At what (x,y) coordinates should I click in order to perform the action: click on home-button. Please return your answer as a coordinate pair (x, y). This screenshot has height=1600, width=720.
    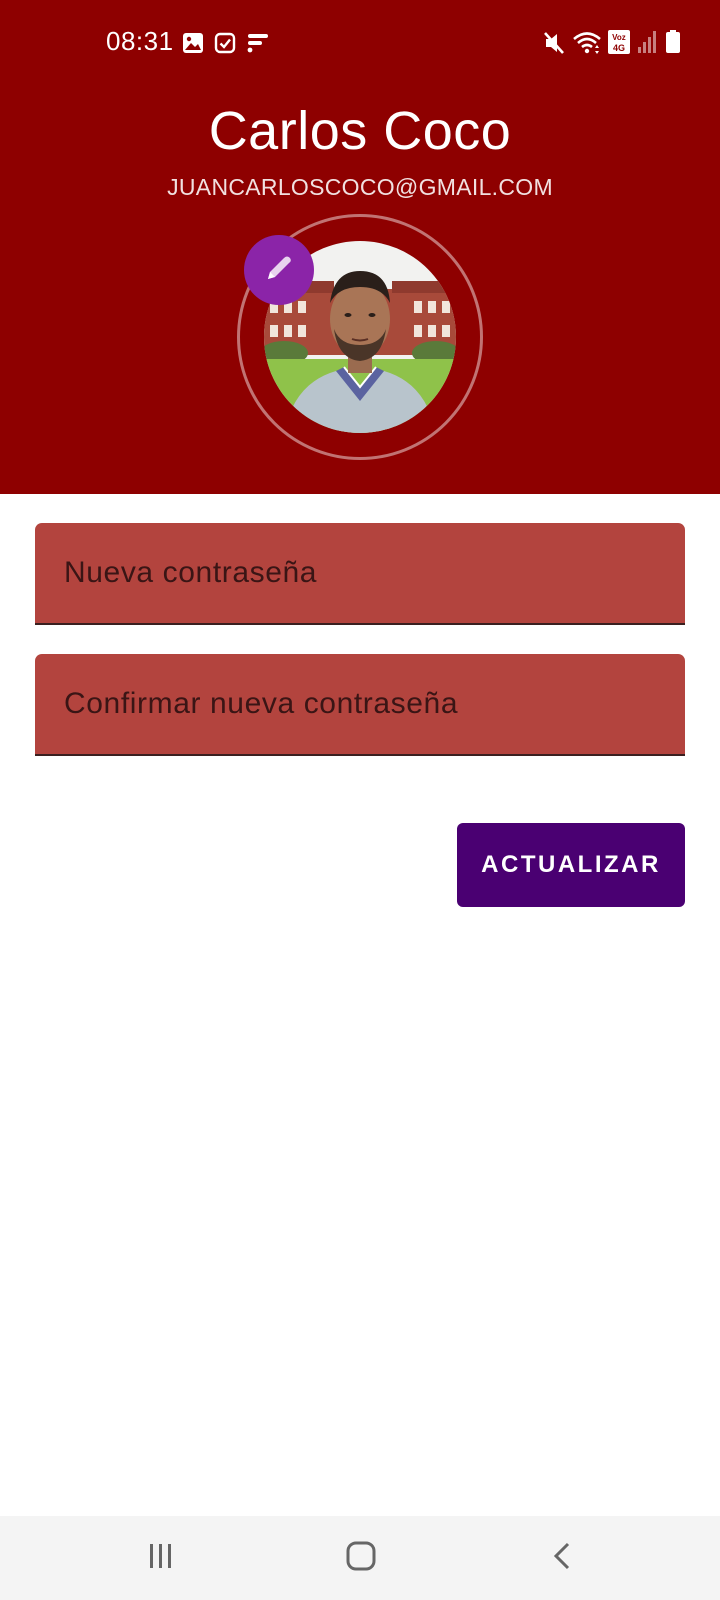
    Looking at the image, I should click on (361, 1558).